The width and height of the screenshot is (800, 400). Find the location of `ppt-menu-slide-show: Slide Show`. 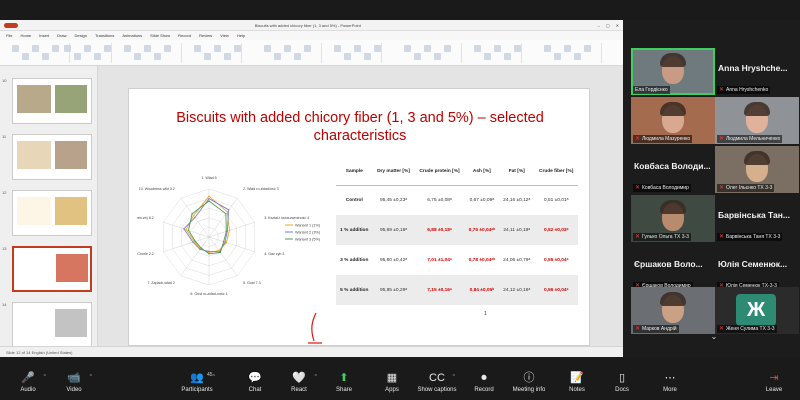

ppt-menu-slide-show: Slide Show is located at coordinates (160, 35).